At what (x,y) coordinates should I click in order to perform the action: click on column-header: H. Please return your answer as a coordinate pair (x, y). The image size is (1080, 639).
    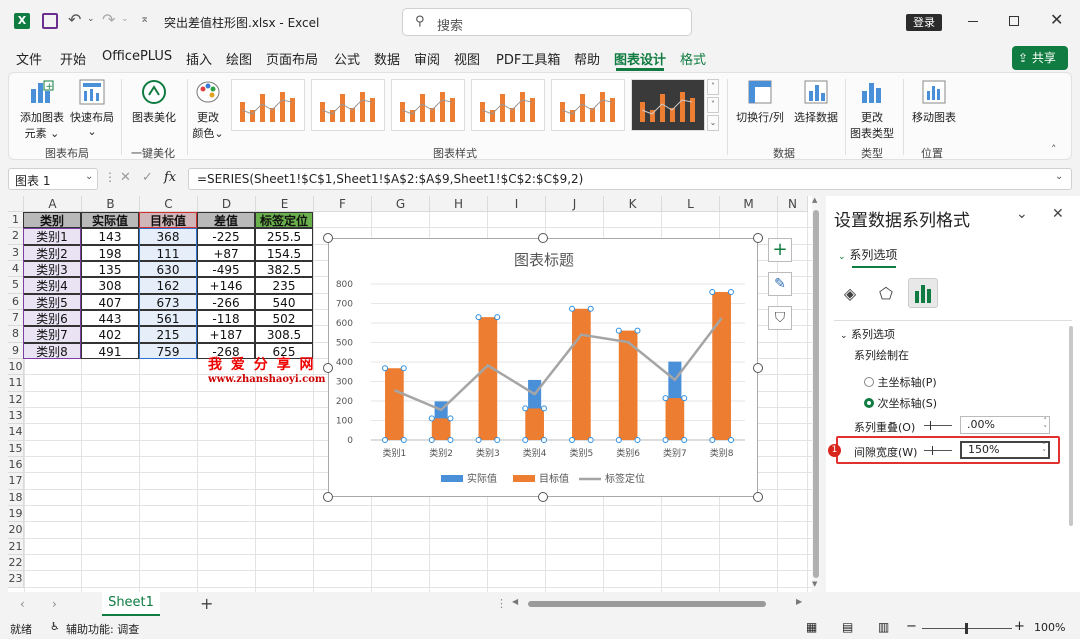
    Looking at the image, I should click on (459, 204).